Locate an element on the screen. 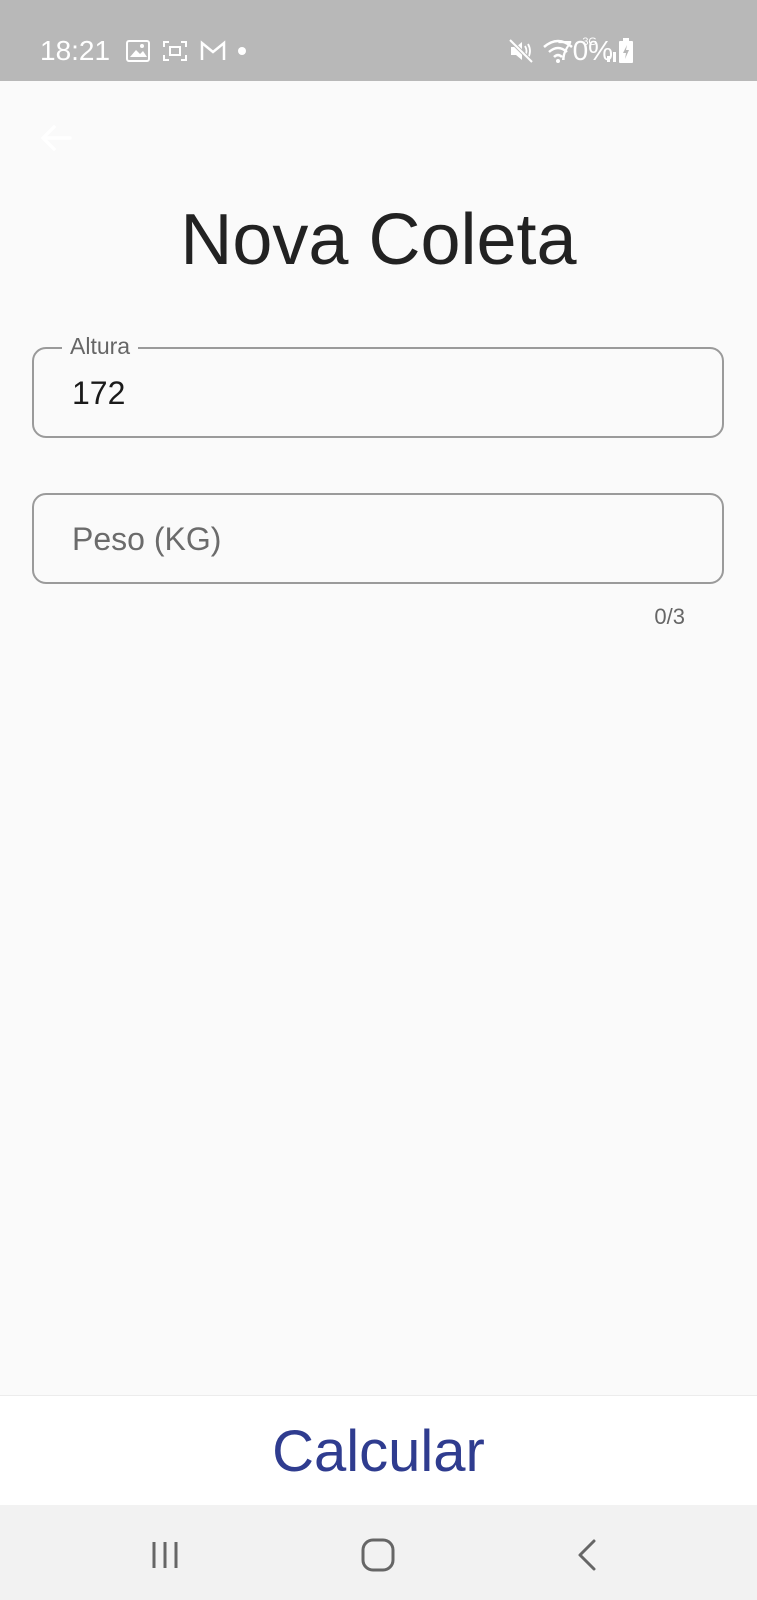 The width and height of the screenshot is (757, 1600). nav-back-button is located at coordinates (588, 1555).